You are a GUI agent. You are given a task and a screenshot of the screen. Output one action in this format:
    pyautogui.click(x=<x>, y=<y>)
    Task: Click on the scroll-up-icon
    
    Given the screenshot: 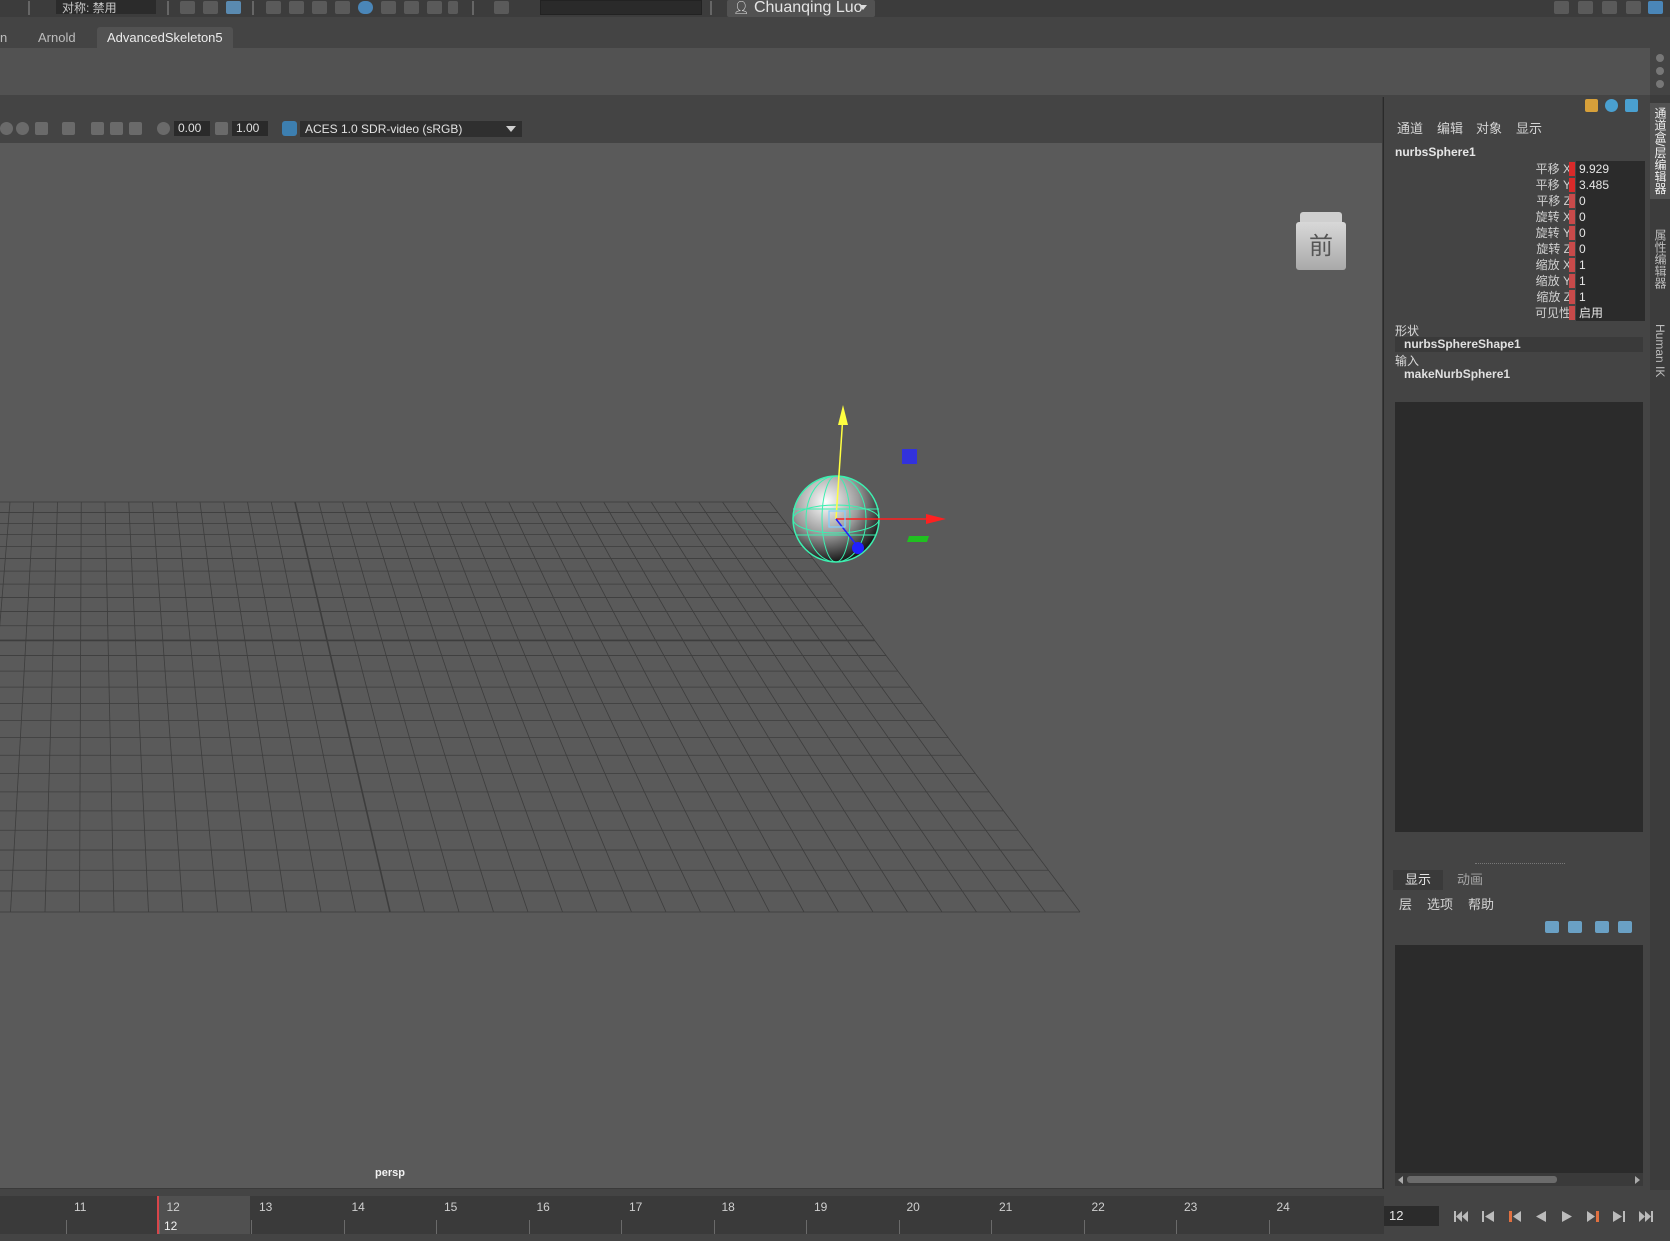 What is the action you would take?
    pyautogui.click(x=1660, y=58)
    